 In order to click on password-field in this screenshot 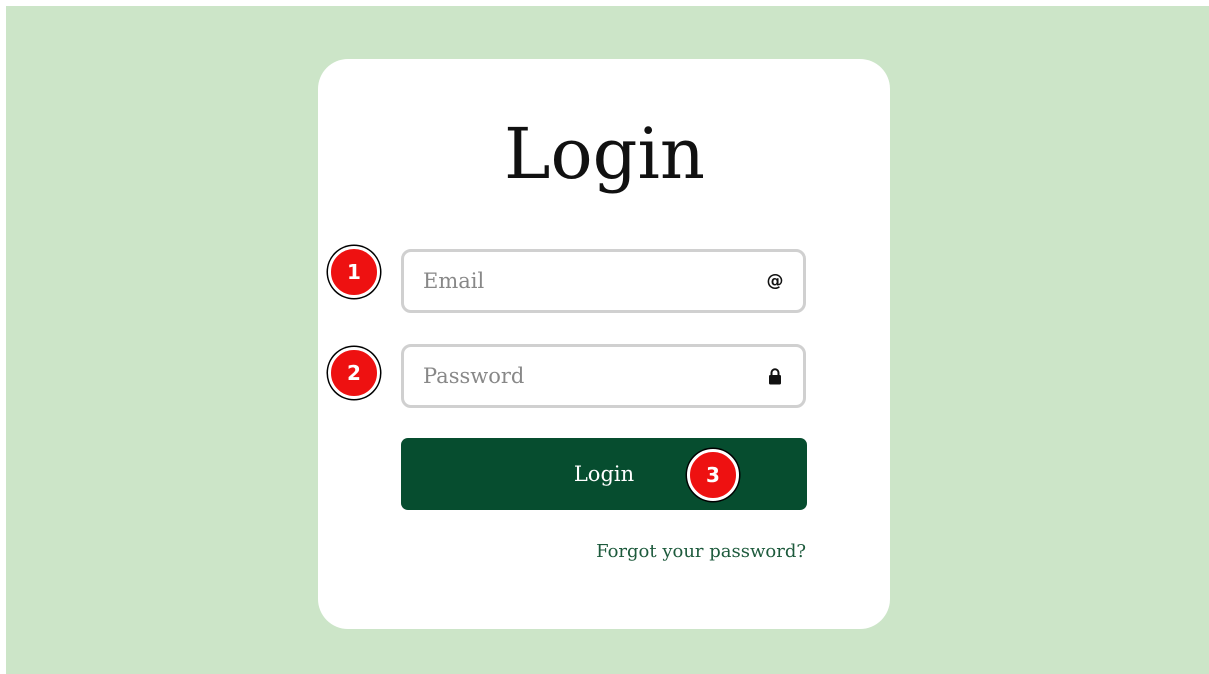, I will do `click(603, 376)`.